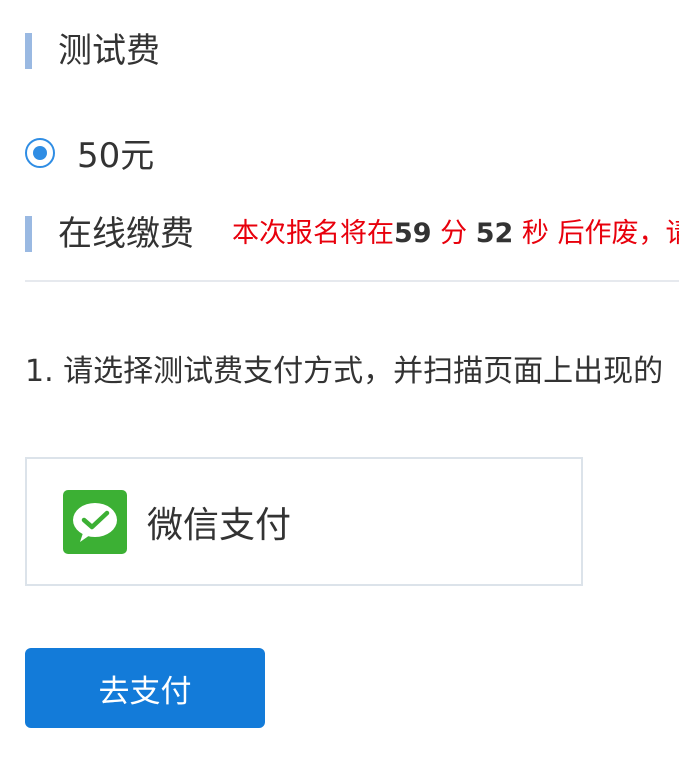 The width and height of the screenshot is (679, 764). What do you see at coordinates (494, 233) in the screenshot?
I see `countdown-seconds: 52` at bounding box center [494, 233].